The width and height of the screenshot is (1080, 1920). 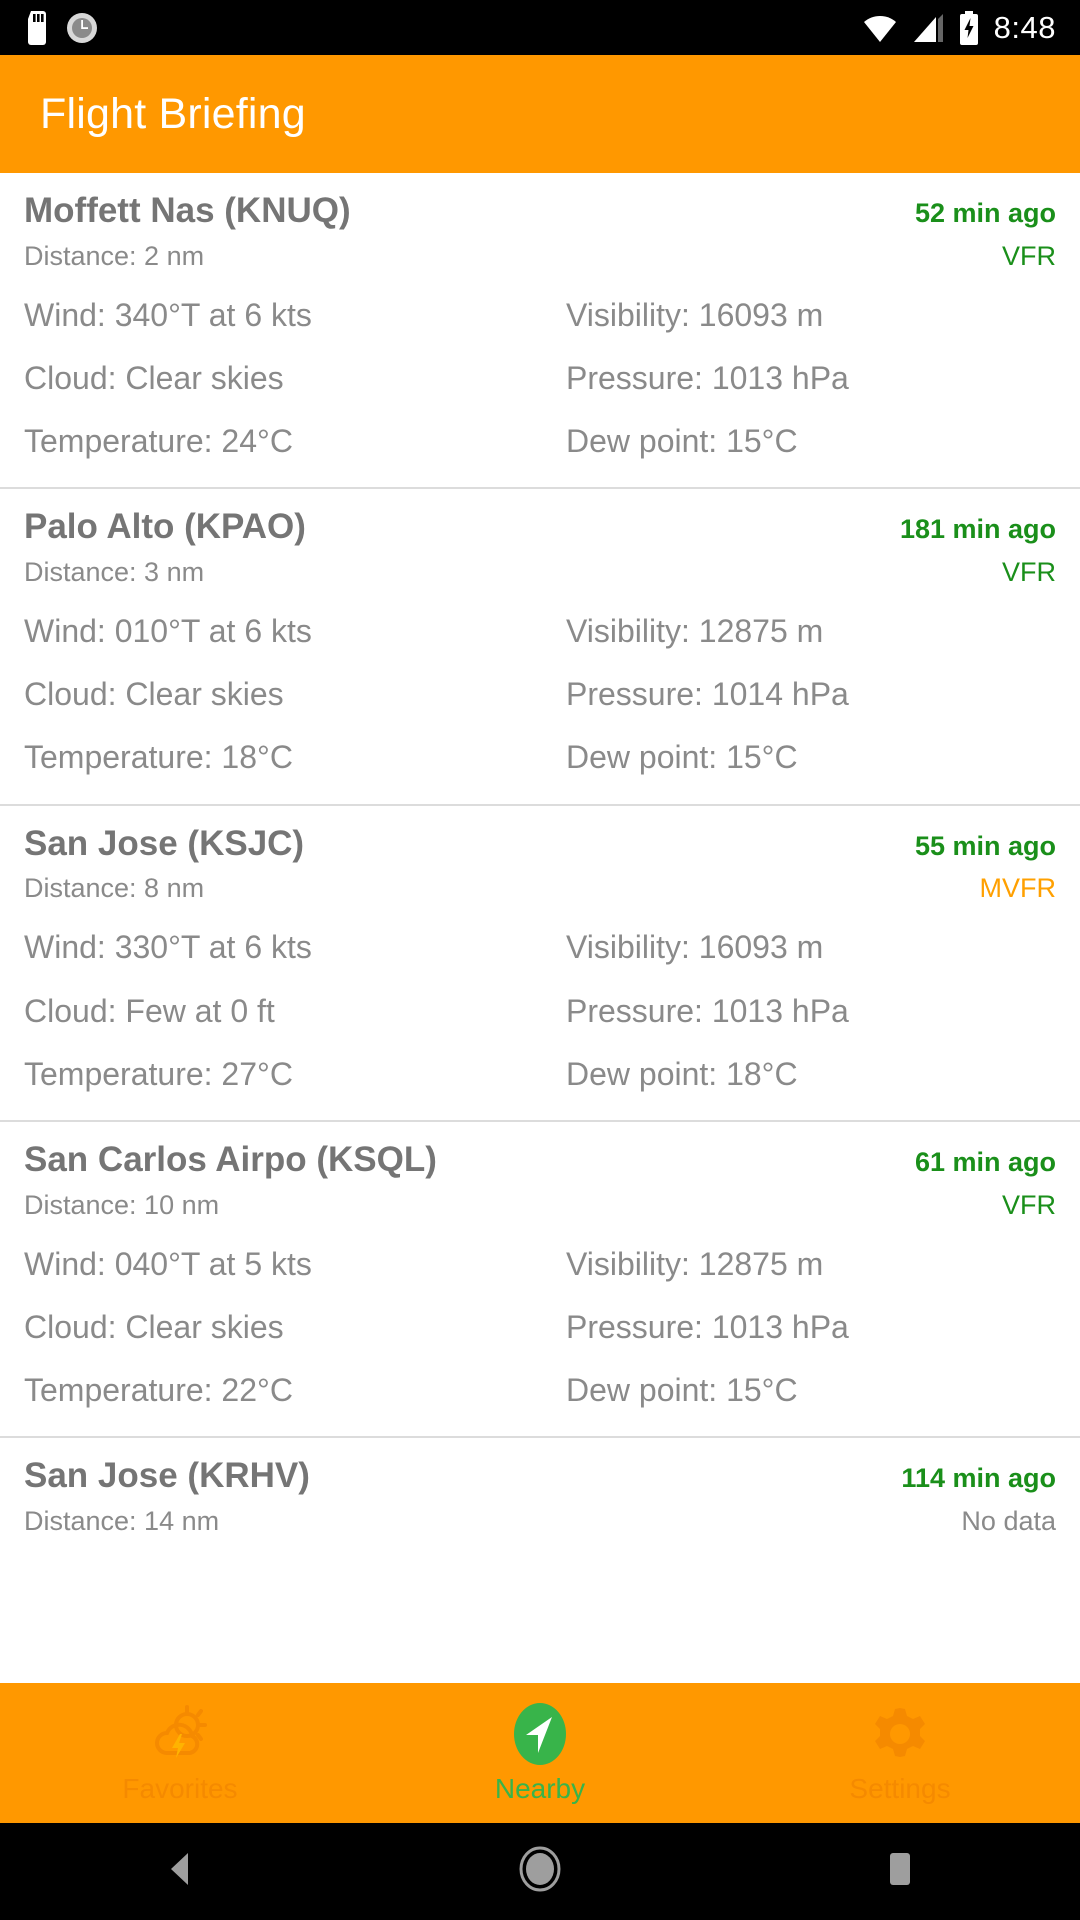 What do you see at coordinates (707, 694) in the screenshot?
I see `metric-pressure: Pressure: 1014 hPa` at bounding box center [707, 694].